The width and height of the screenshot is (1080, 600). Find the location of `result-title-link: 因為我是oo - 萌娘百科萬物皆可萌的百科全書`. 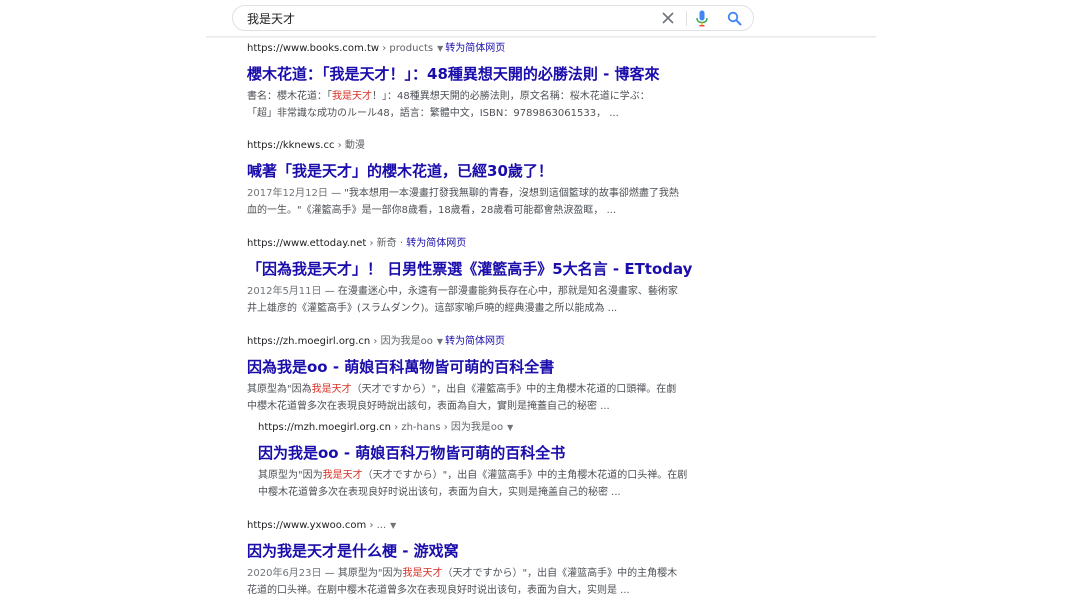

result-title-link: 因為我是oo - 萌娘百科萬物皆可萌的百科全書 is located at coordinates (482, 367).